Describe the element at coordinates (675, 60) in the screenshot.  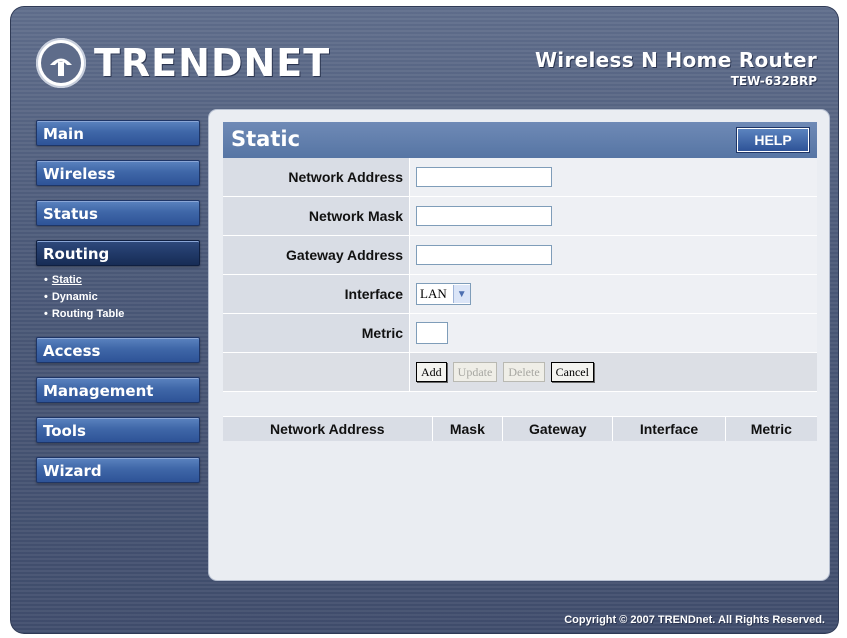
I see `product-name: Wireless N Home Router` at that location.